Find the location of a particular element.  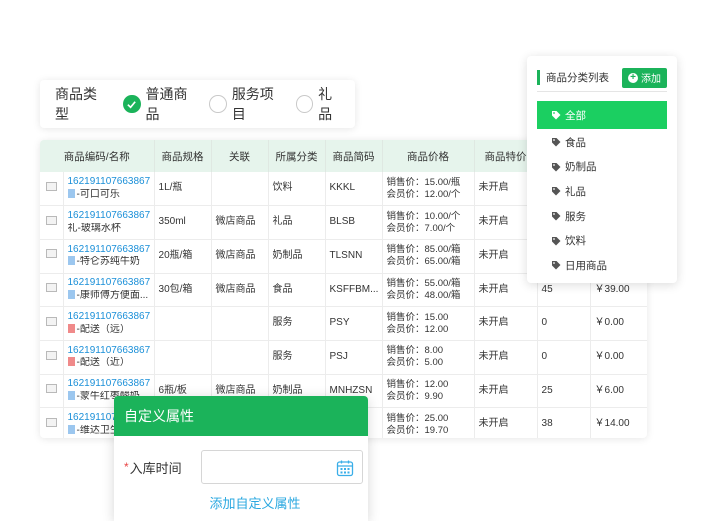

header-link: 关联 is located at coordinates (240, 156).